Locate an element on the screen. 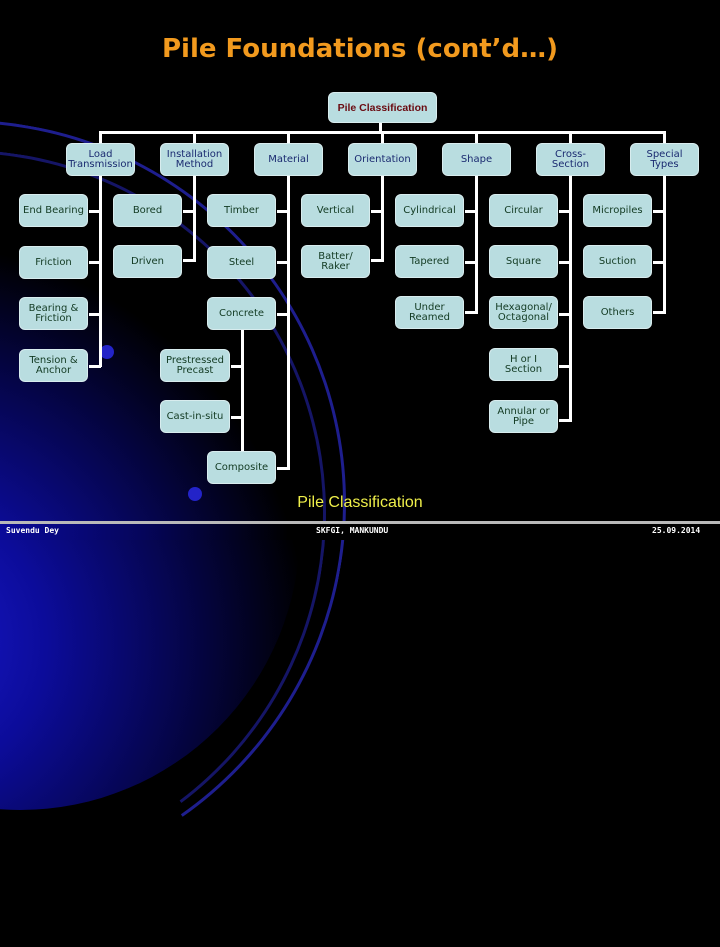  child-node: Driven is located at coordinates (147, 261).